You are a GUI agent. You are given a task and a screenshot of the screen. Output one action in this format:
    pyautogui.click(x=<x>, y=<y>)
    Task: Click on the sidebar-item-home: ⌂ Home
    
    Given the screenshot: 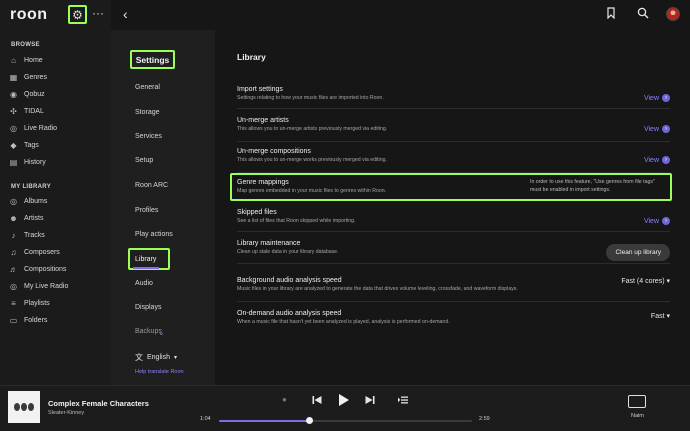 What is the action you would take?
    pyautogui.click(x=26, y=60)
    